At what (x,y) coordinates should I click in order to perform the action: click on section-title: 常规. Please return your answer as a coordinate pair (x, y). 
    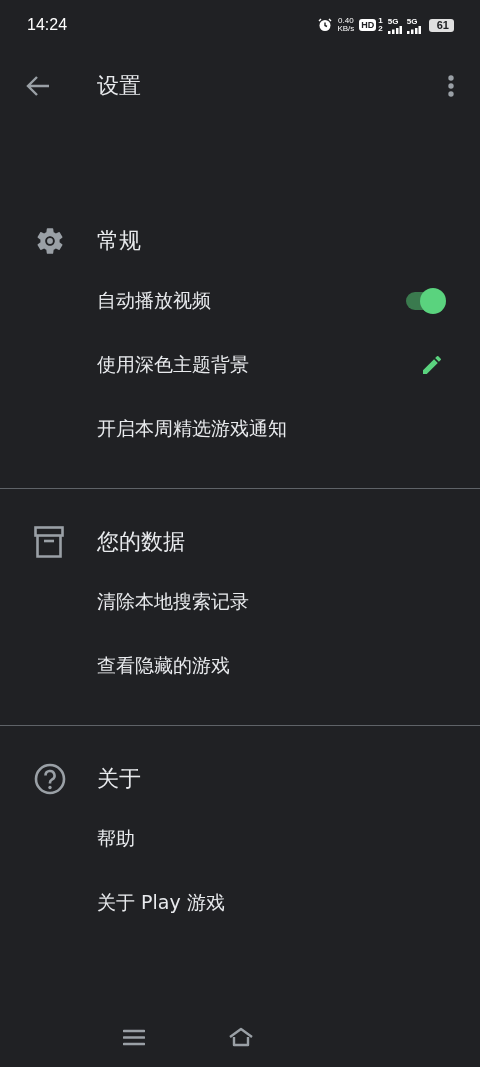
    Looking at the image, I should click on (119, 241).